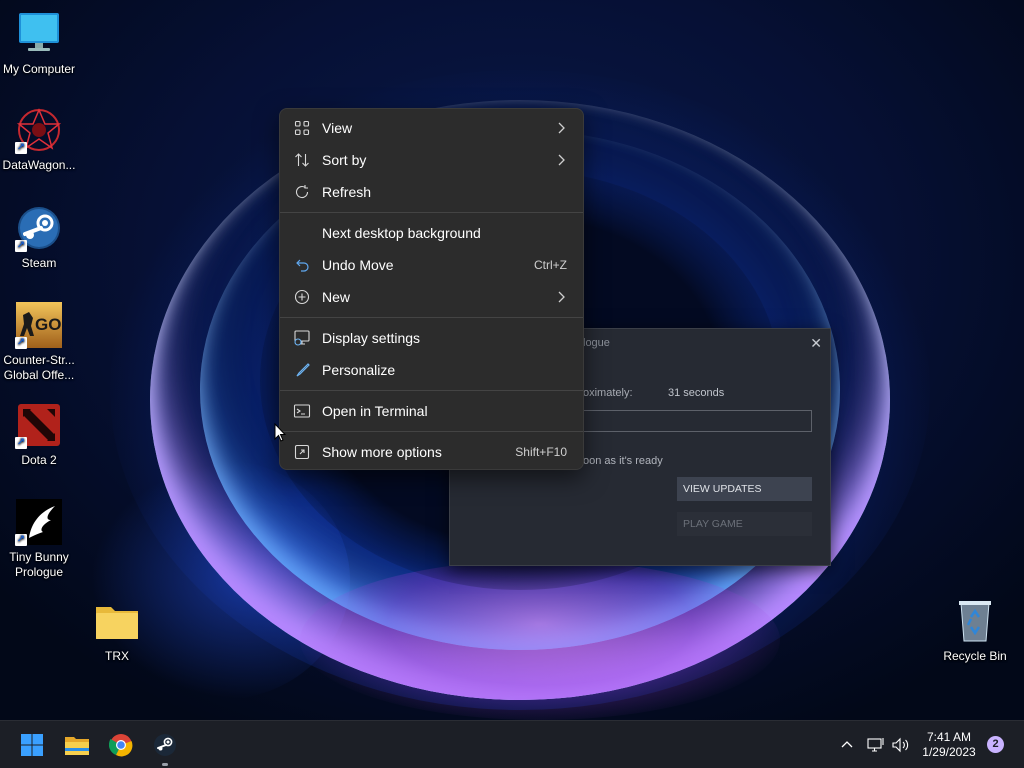 The image size is (1024, 768). What do you see at coordinates (550, 265) in the screenshot?
I see `menu-item-shortcut: Ctrl+Z` at bounding box center [550, 265].